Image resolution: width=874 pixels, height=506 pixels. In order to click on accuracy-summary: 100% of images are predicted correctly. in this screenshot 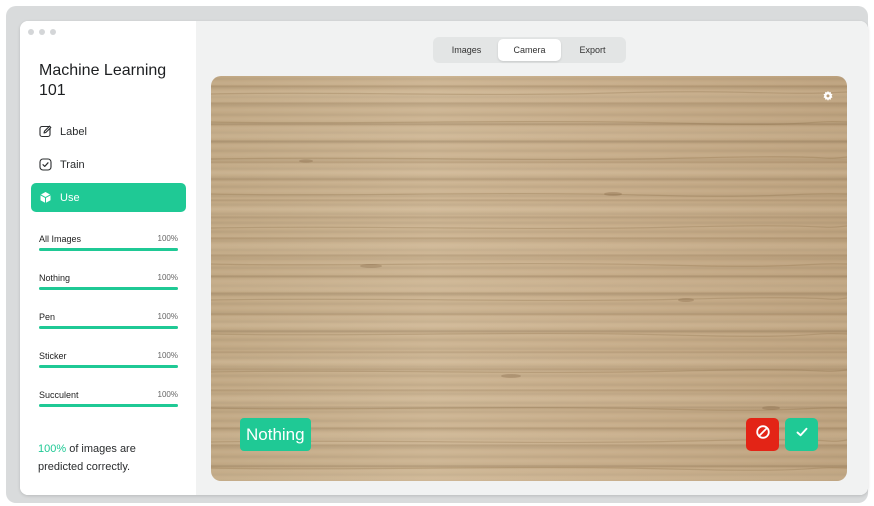, I will do `click(110, 458)`.